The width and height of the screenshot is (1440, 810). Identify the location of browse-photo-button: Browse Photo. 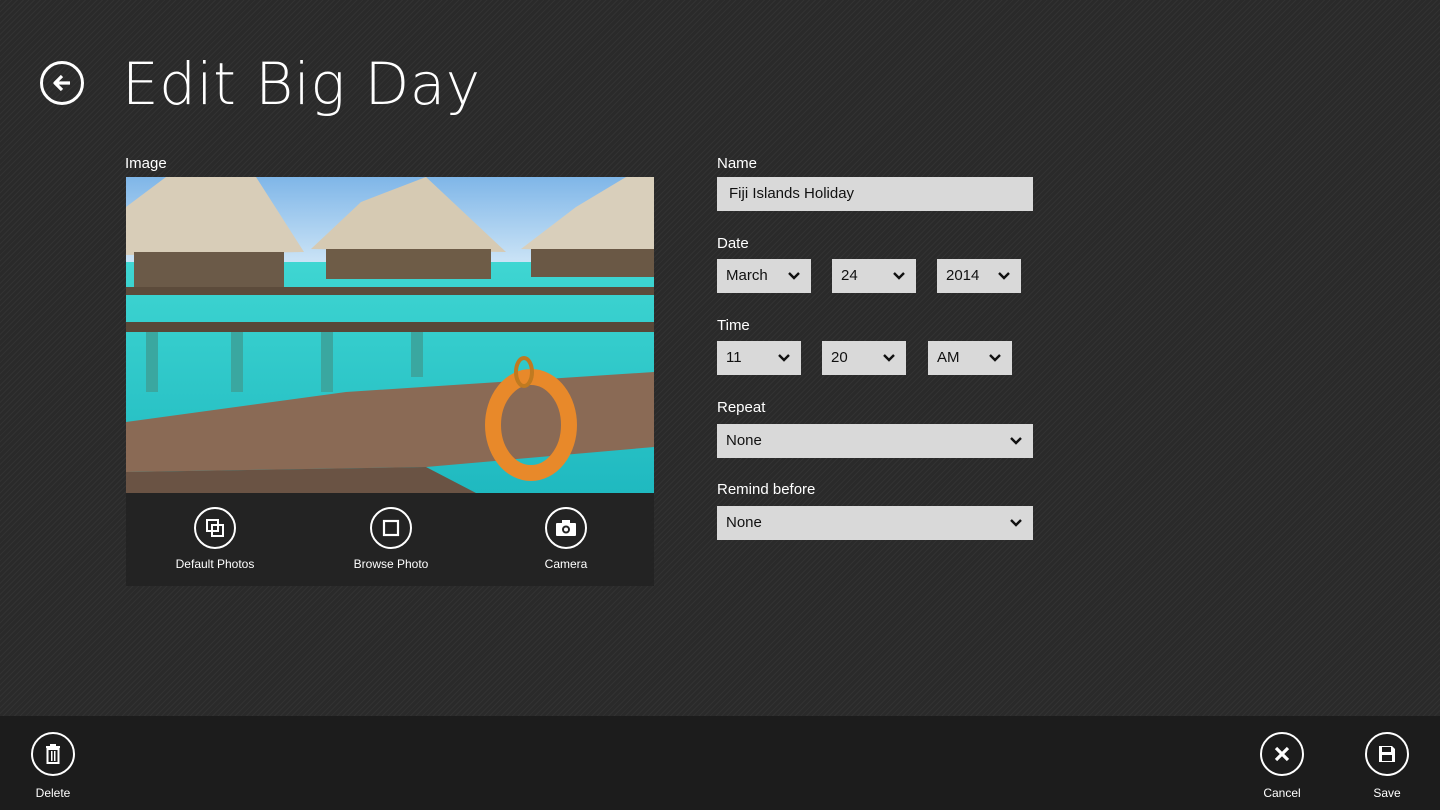
(391, 539).